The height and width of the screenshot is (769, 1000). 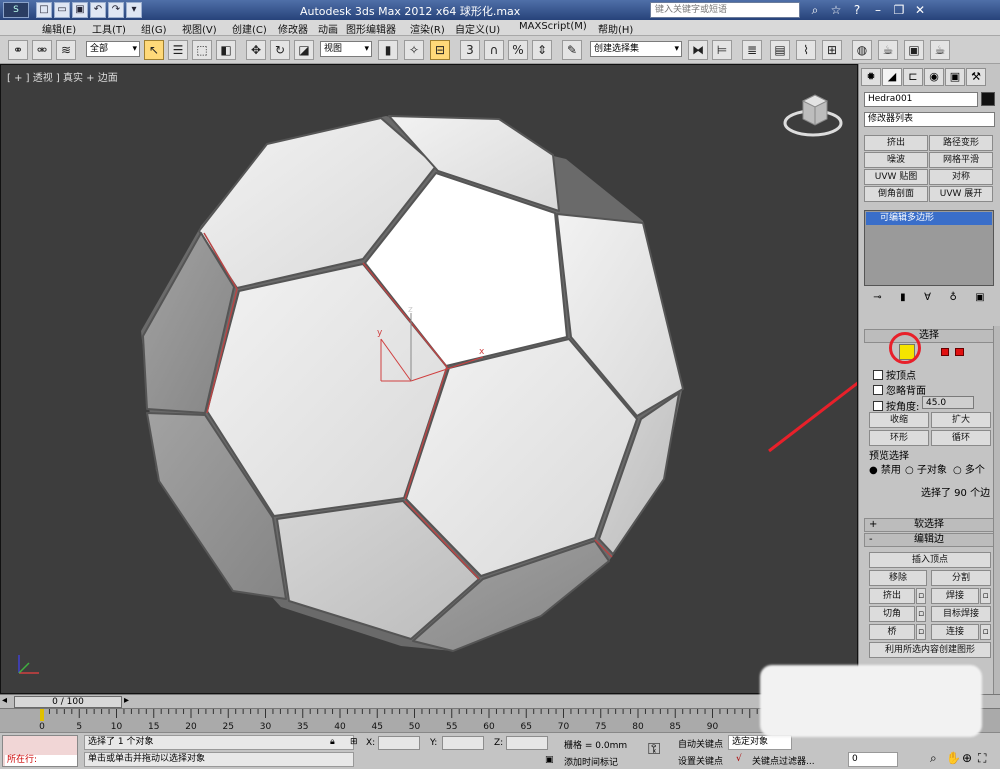 I want to click on angle-snap-icon: ∩, so click(x=494, y=50).